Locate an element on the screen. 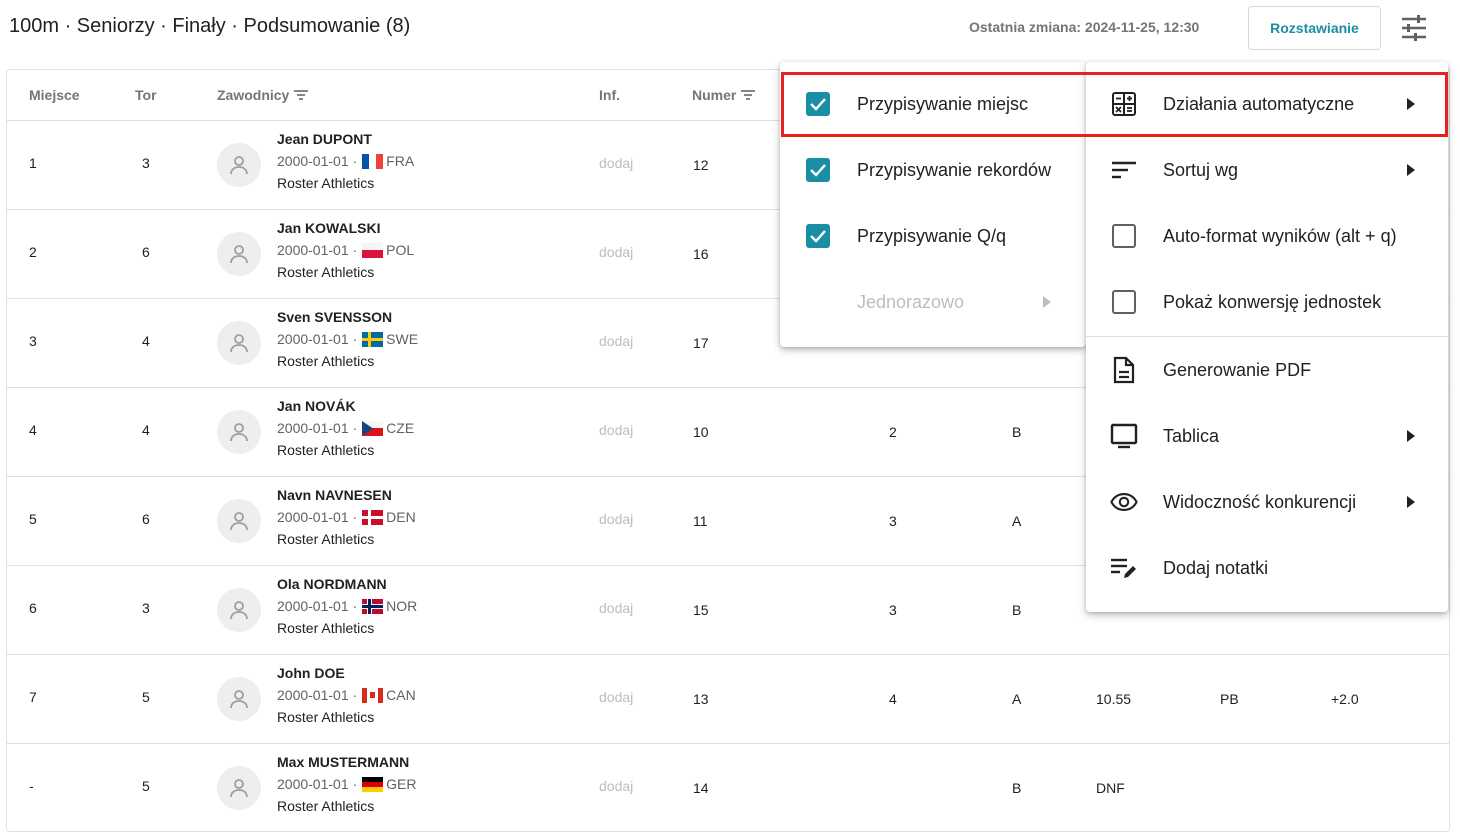 The width and height of the screenshot is (1460, 840). seed-button: Rozstawianie is located at coordinates (1314, 28).